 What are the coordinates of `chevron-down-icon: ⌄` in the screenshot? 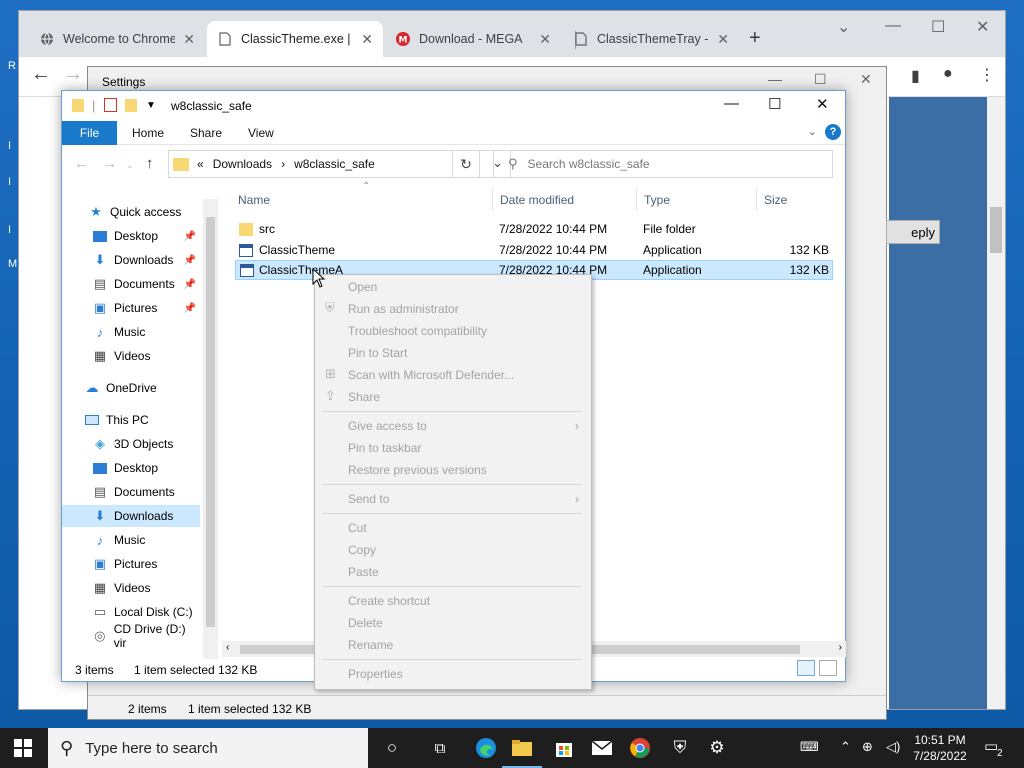 It's located at (130, 165).